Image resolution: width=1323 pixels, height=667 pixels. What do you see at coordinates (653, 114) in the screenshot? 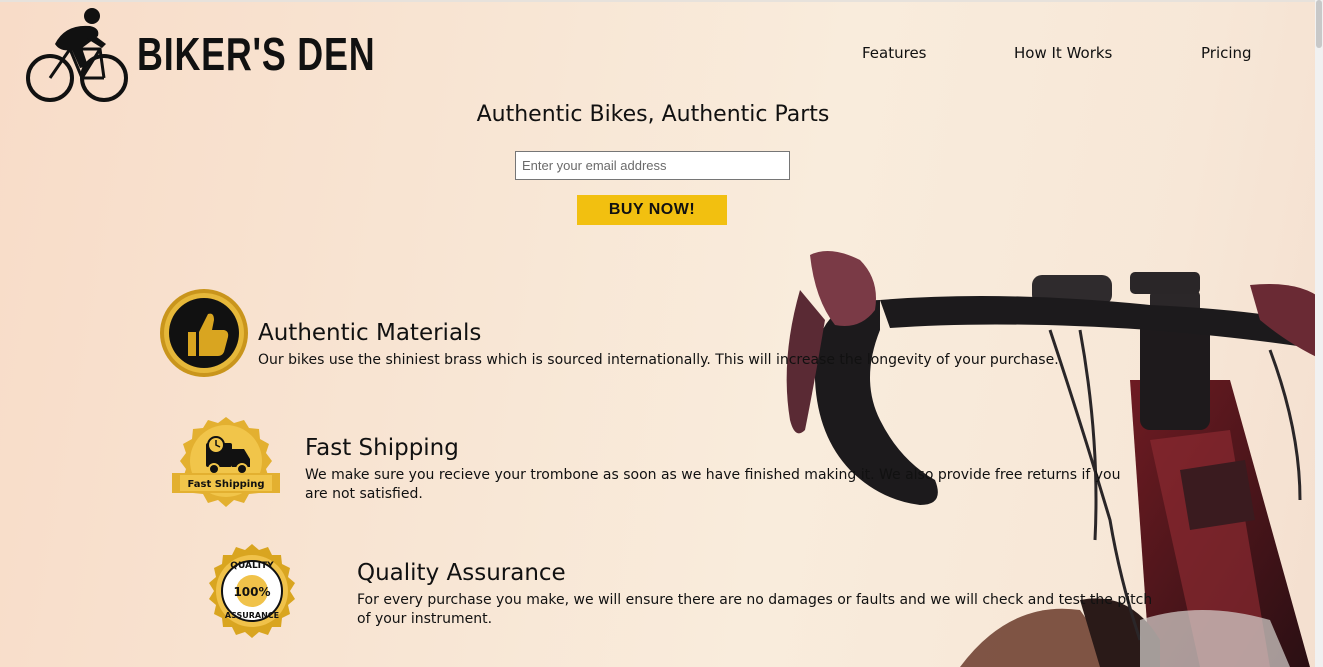
I see `hero-title: Authentic Bikes, Authentic Parts` at bounding box center [653, 114].